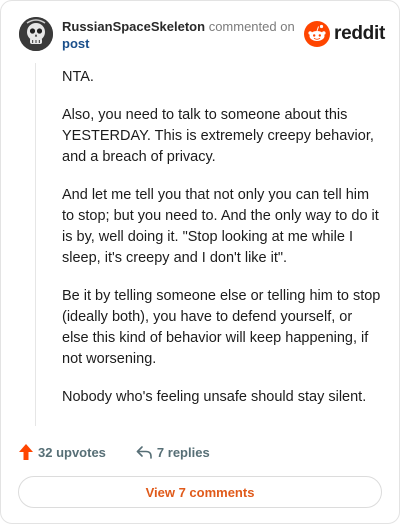  Describe the element at coordinates (26, 452) in the screenshot. I see `upvote-arrow-icon` at that location.